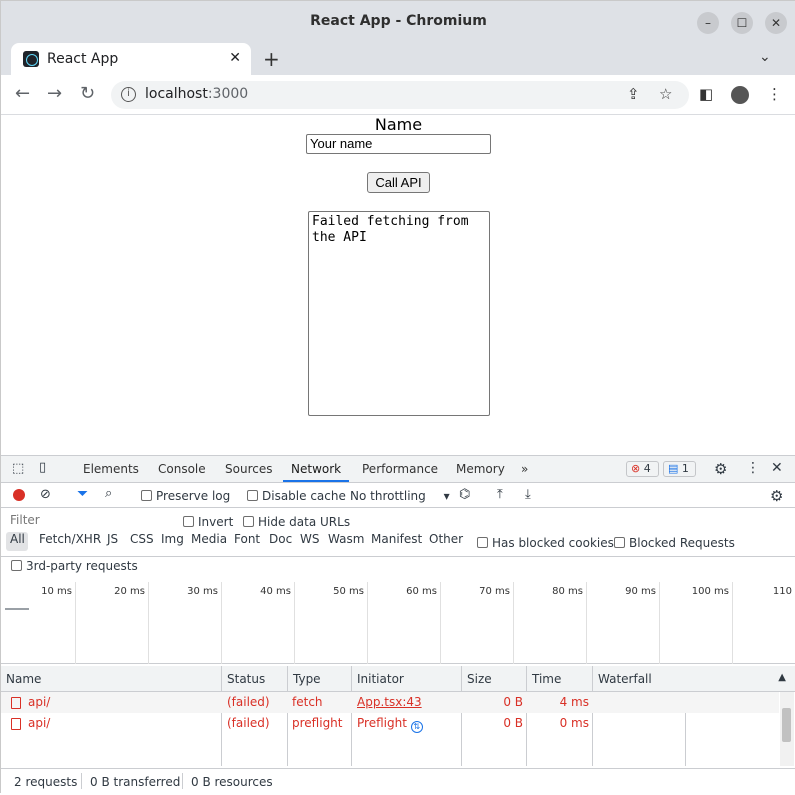 Image resolution: width=795 pixels, height=795 pixels. What do you see at coordinates (39, 702) in the screenshot?
I see `request-name: api/` at bounding box center [39, 702].